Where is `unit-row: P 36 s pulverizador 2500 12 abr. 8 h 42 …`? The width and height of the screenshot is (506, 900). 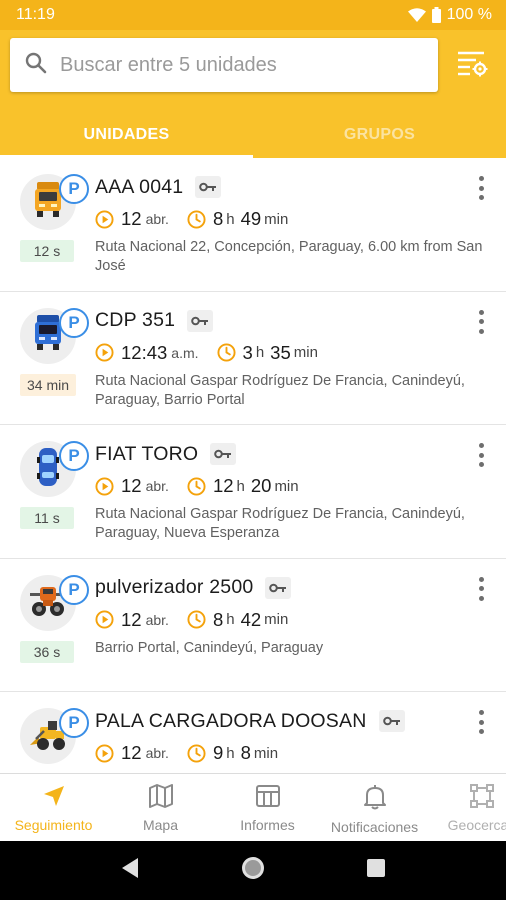
unit-row: P 36 s pulverizador 2500 12 abr. 8 h 42 … is located at coordinates (253, 625).